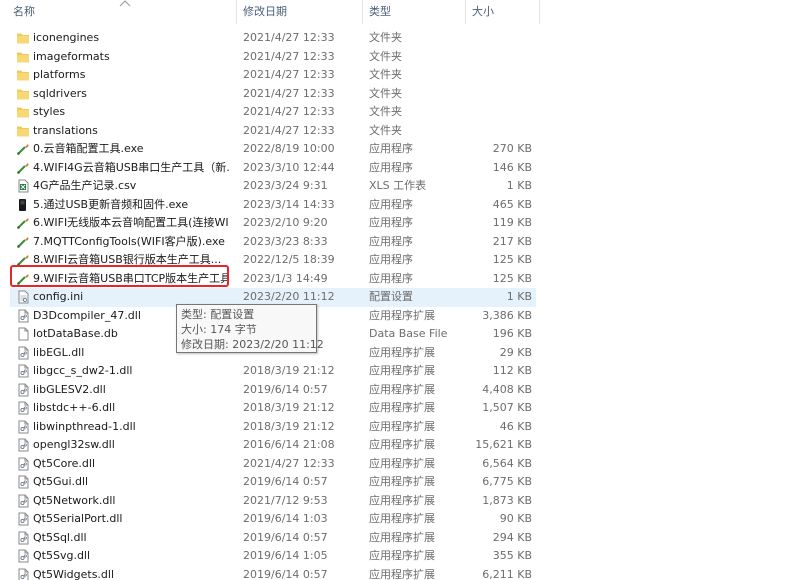  I want to click on file-size: 4,408 KB, so click(507, 389).